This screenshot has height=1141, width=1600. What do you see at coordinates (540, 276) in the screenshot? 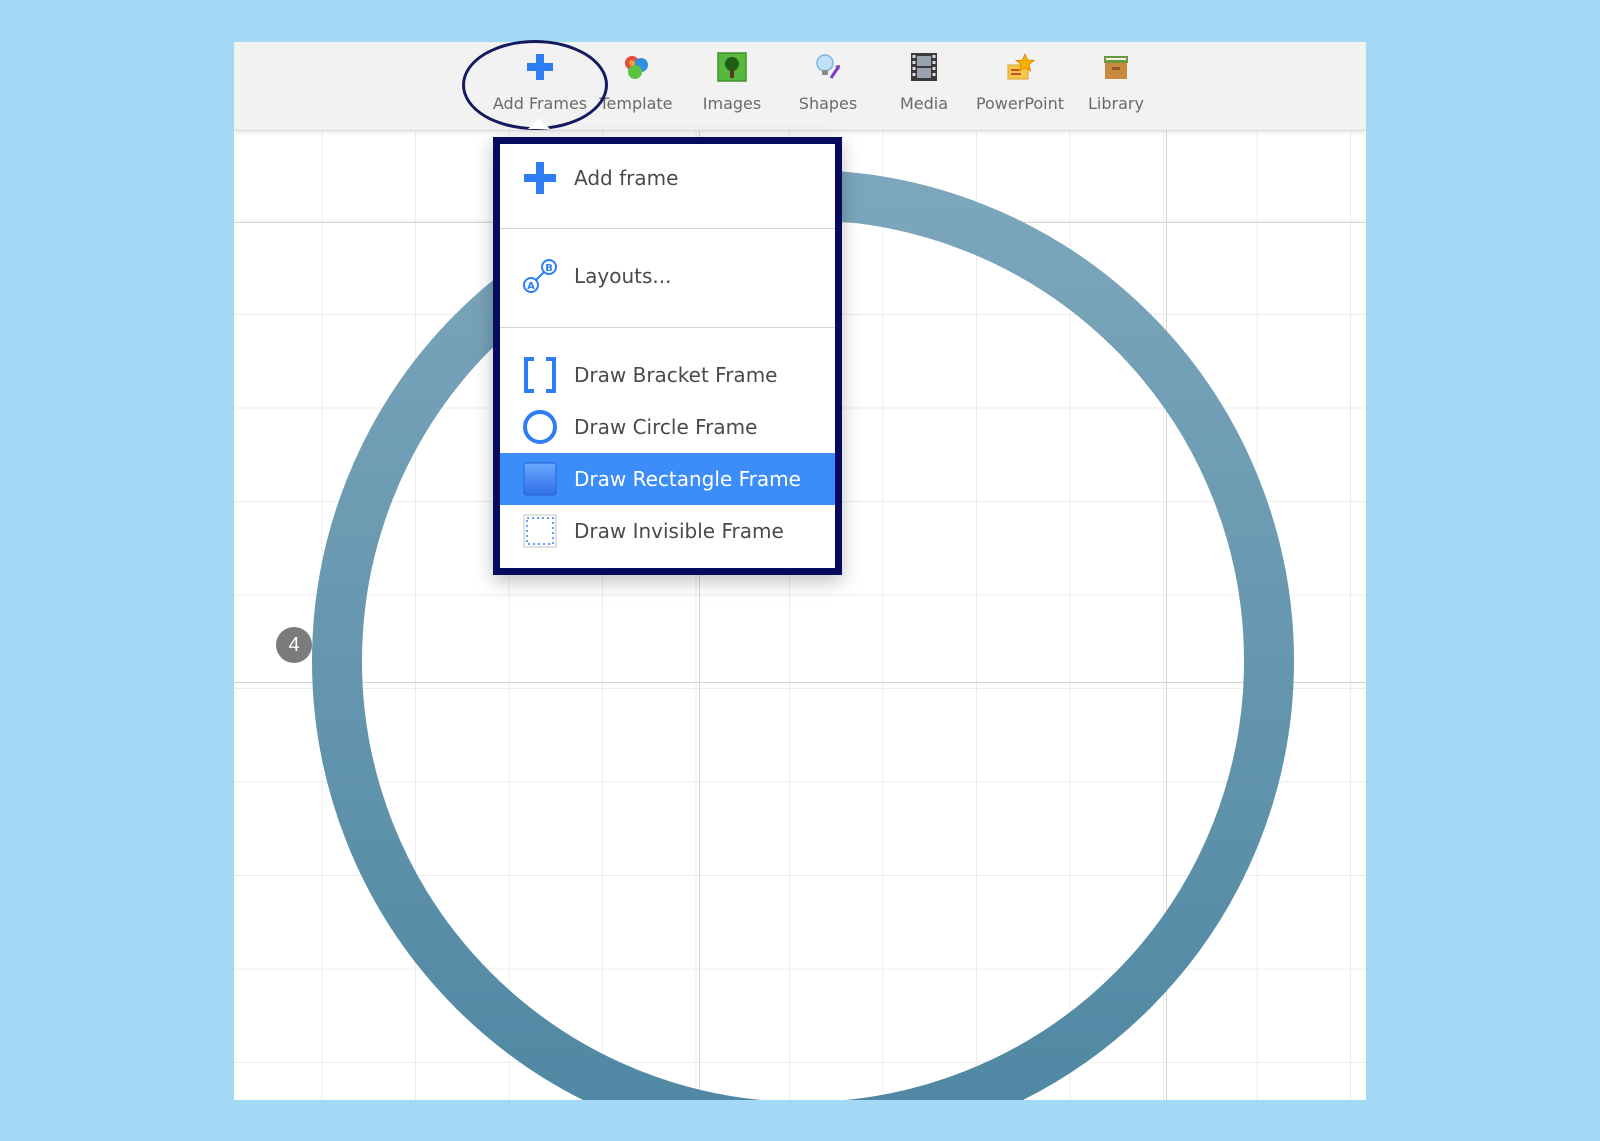
I see `layouts-ab-icon: A B` at bounding box center [540, 276].